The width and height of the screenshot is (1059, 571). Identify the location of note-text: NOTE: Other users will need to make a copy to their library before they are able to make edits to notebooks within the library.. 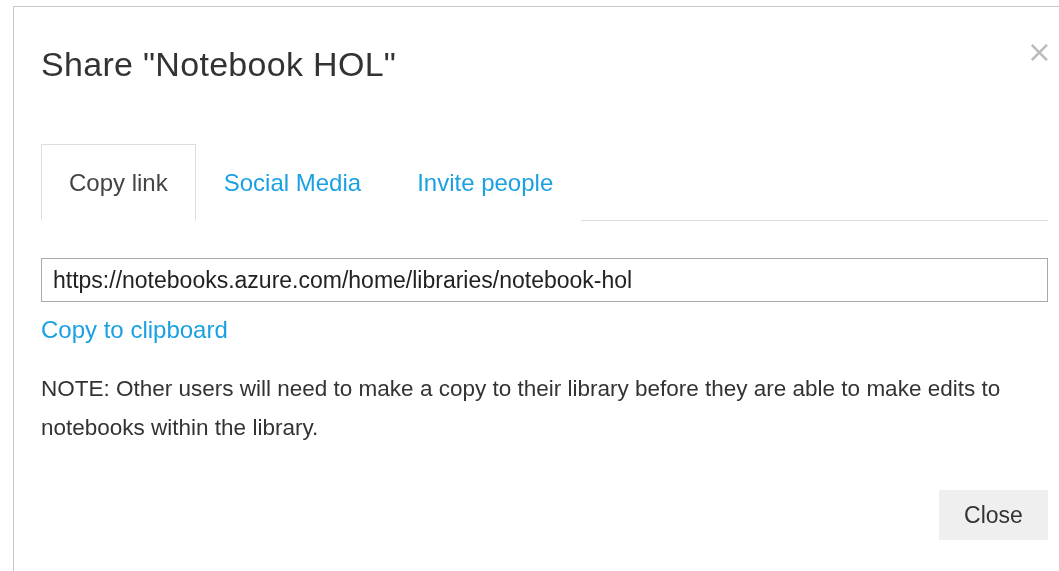
(521, 408).